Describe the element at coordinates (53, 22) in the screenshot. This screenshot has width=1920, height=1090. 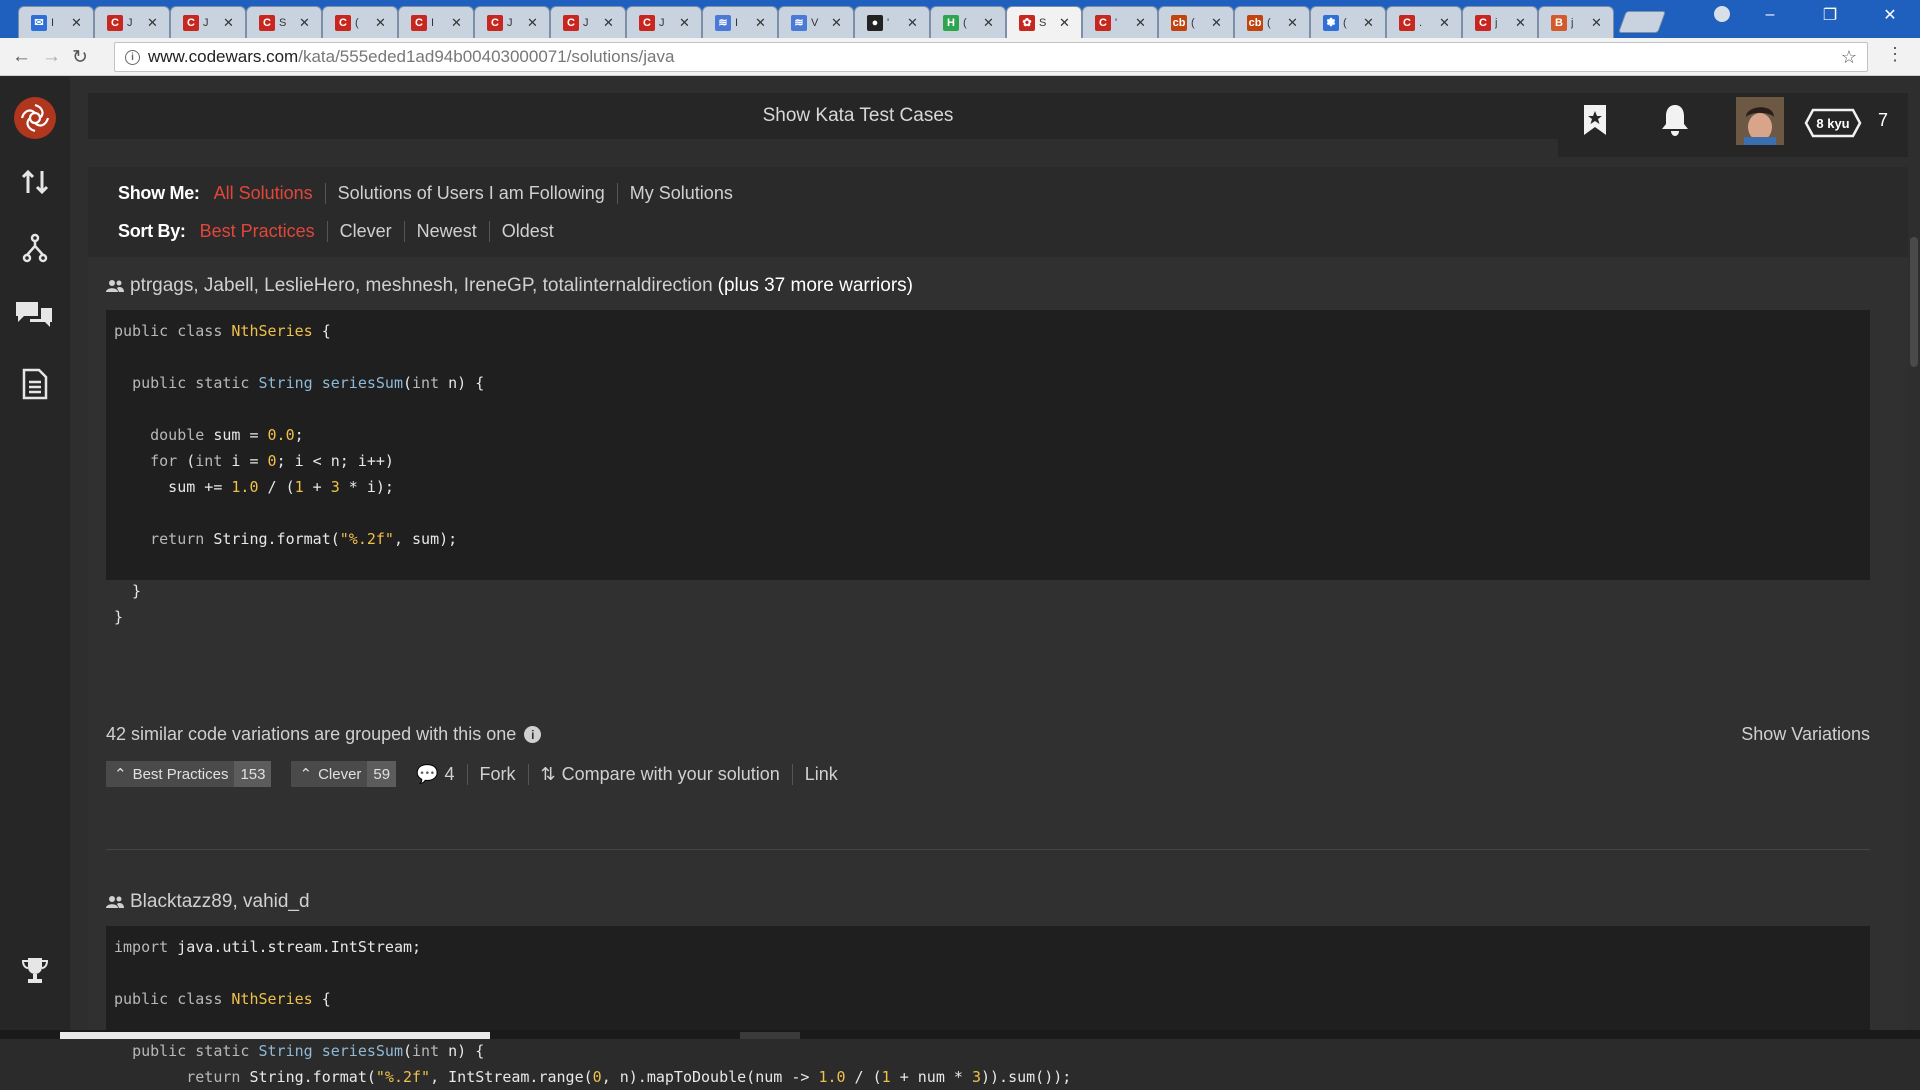
I see `tab-title: I` at that location.